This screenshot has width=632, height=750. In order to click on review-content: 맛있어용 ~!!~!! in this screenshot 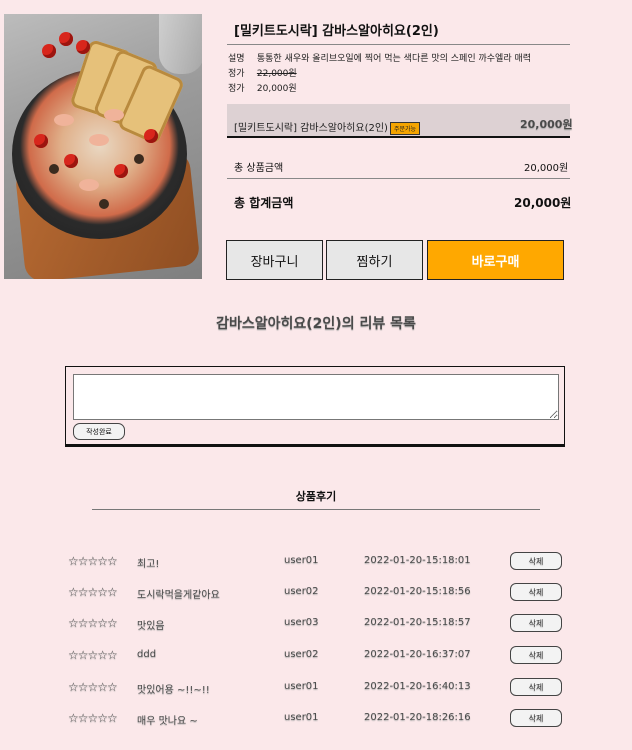, I will do `click(173, 690)`.